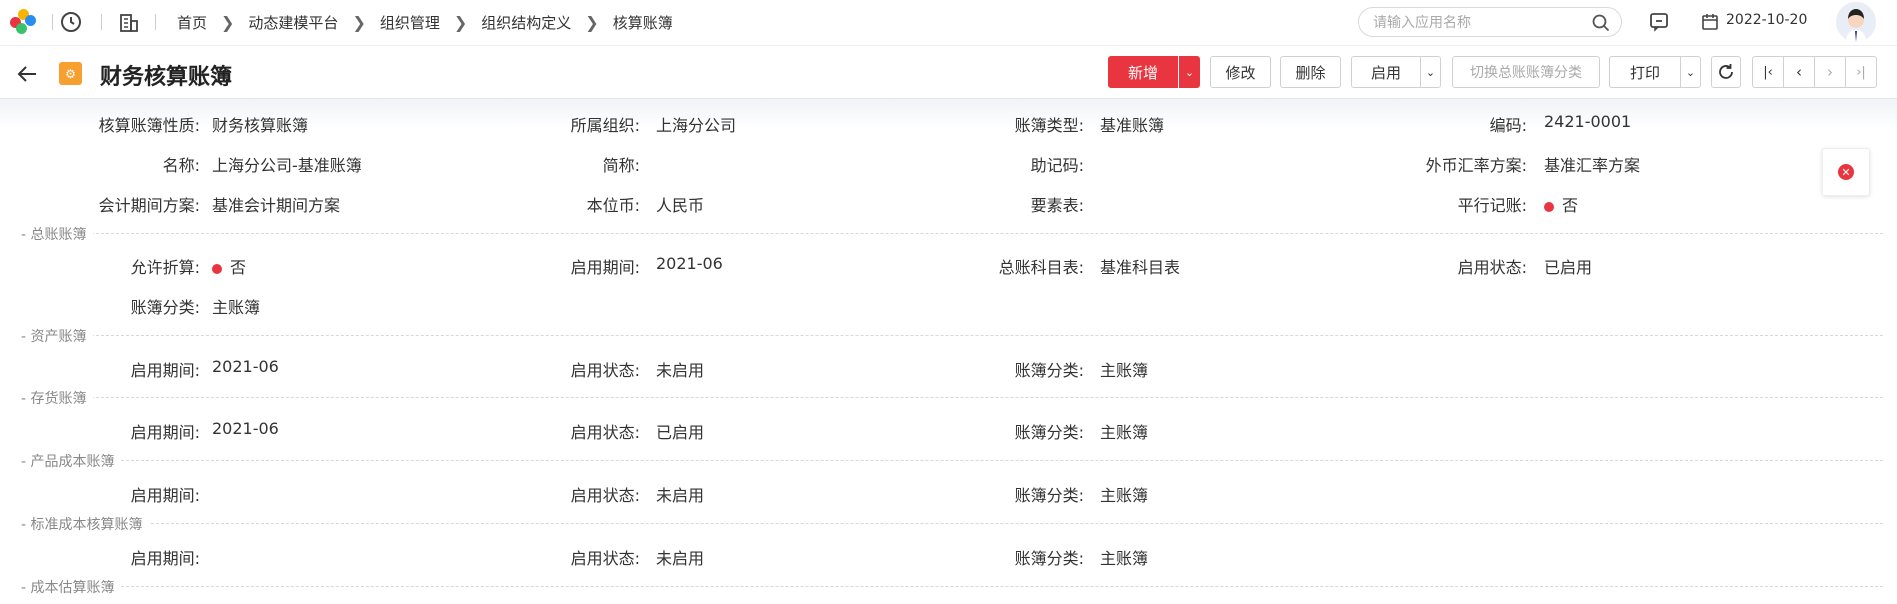  What do you see at coordinates (1601, 23) in the screenshot?
I see `search-icon` at bounding box center [1601, 23].